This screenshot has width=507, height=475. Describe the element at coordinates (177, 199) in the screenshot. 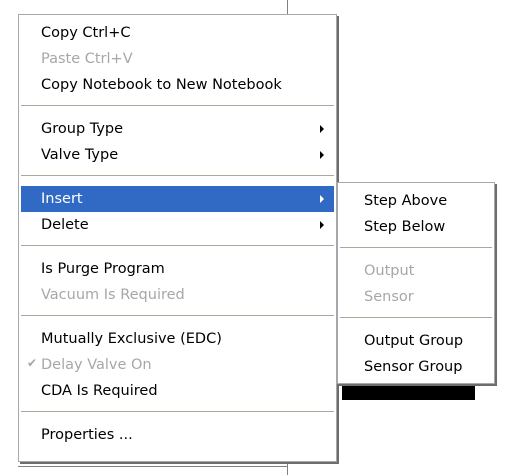

I see `menu-item-insert: Insert` at that location.